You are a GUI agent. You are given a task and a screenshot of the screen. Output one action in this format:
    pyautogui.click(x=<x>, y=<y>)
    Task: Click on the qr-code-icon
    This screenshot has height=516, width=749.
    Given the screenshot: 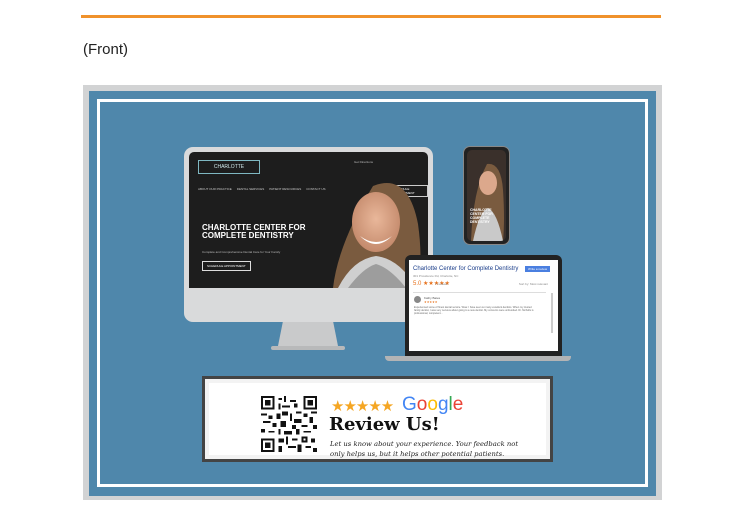 What is the action you would take?
    pyautogui.click(x=289, y=424)
    